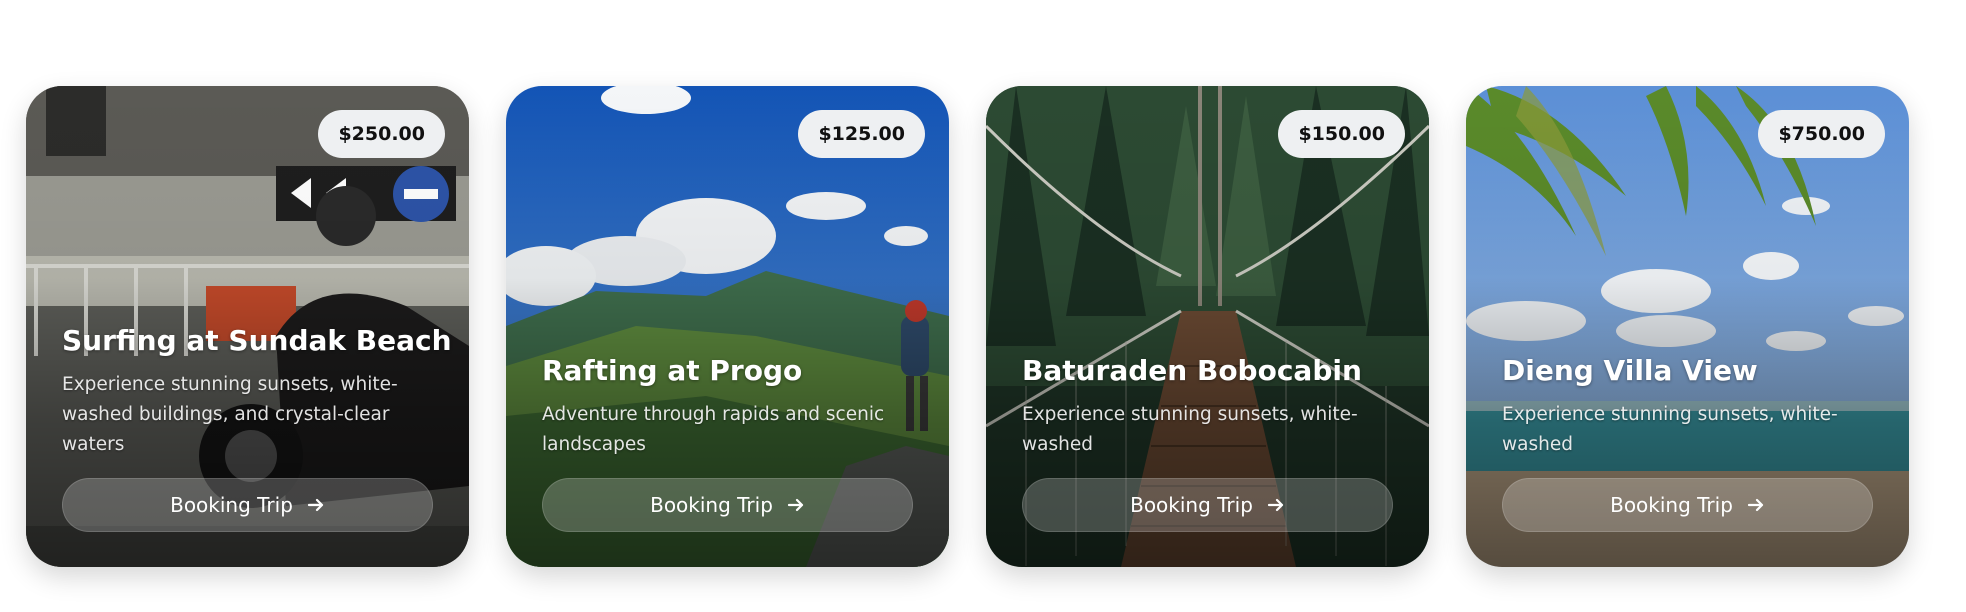  Describe the element at coordinates (1630, 370) in the screenshot. I see `trip-title: Dieng Villa View` at that location.